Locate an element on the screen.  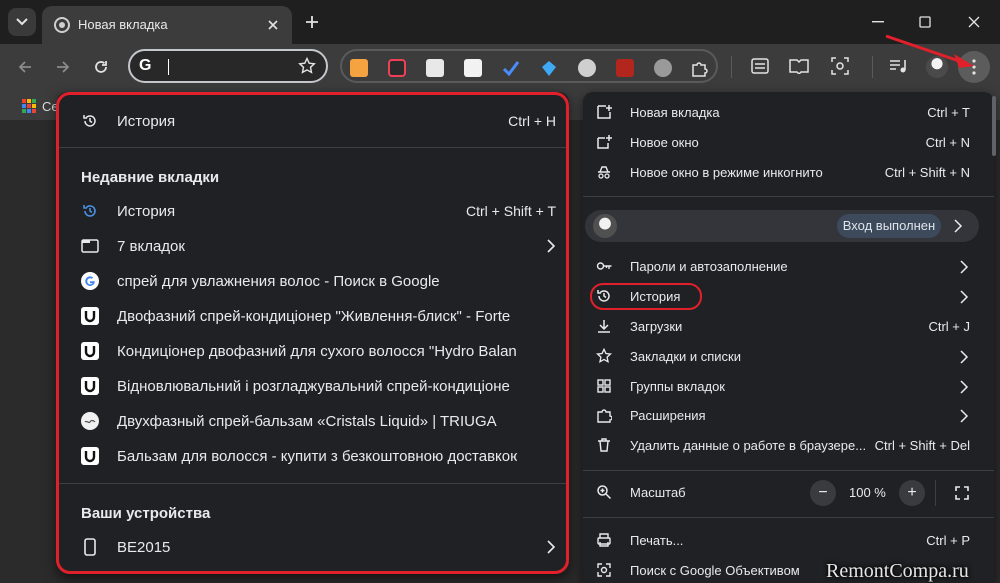
c-extension-icon is located at coordinates (473, 68).